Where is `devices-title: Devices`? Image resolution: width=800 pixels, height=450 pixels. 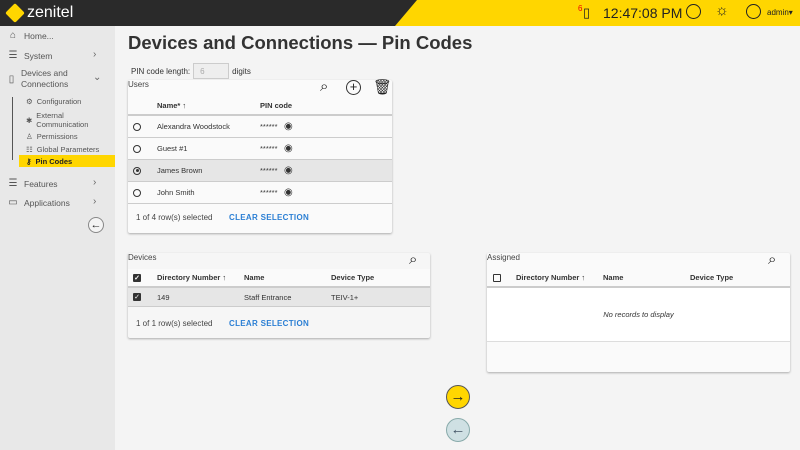 devices-title: Devices is located at coordinates (142, 257).